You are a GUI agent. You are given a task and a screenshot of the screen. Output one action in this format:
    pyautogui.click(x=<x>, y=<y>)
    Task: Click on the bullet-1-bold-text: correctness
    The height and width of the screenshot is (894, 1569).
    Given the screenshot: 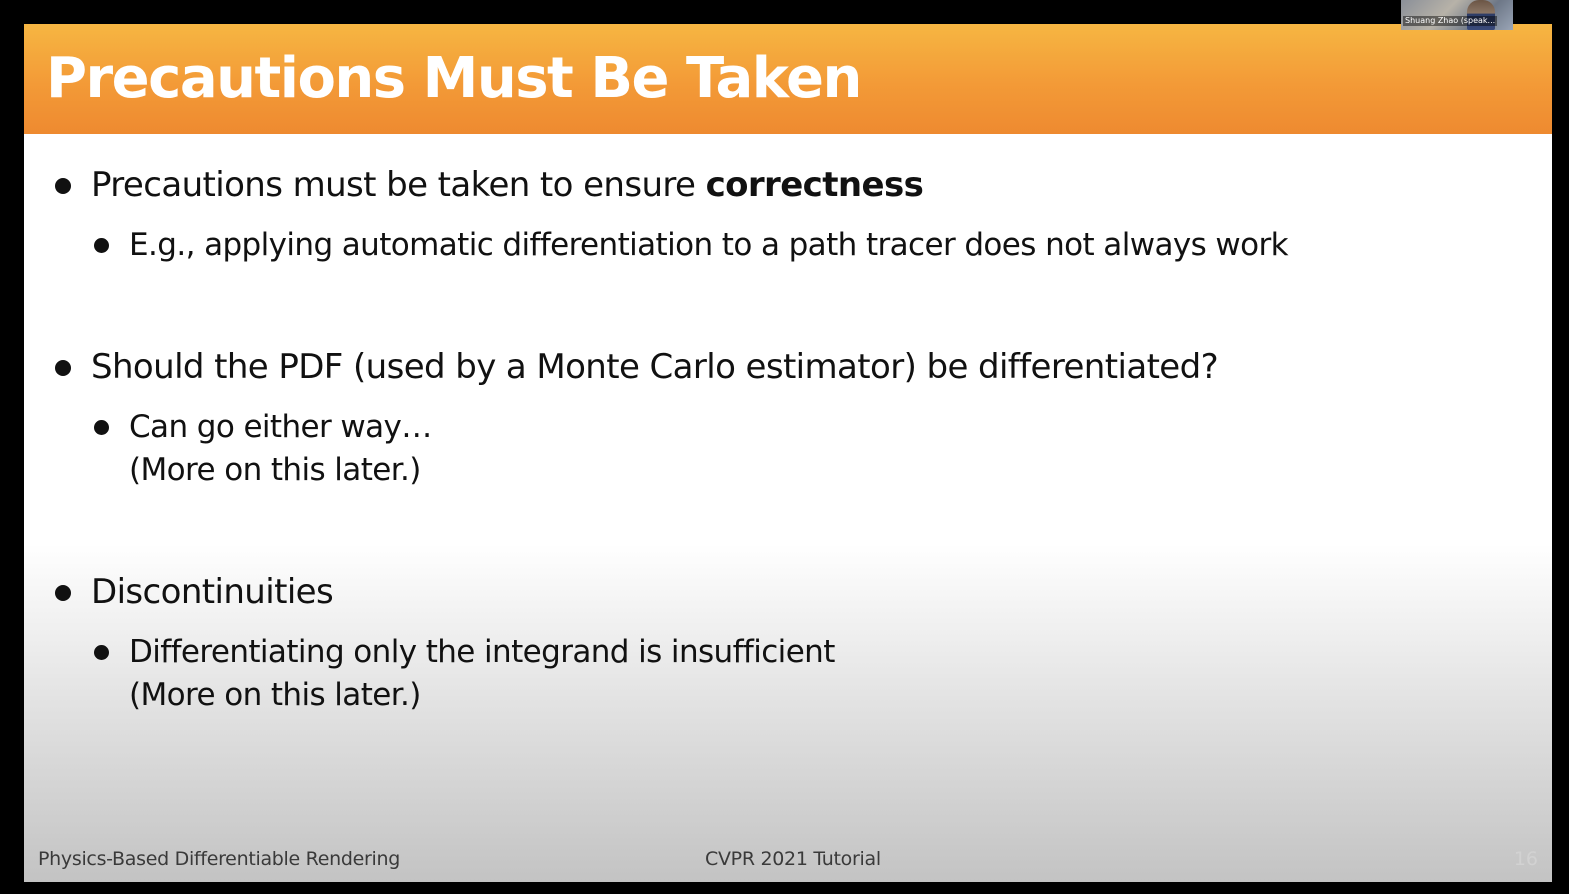 What is the action you would take?
    pyautogui.click(x=814, y=185)
    